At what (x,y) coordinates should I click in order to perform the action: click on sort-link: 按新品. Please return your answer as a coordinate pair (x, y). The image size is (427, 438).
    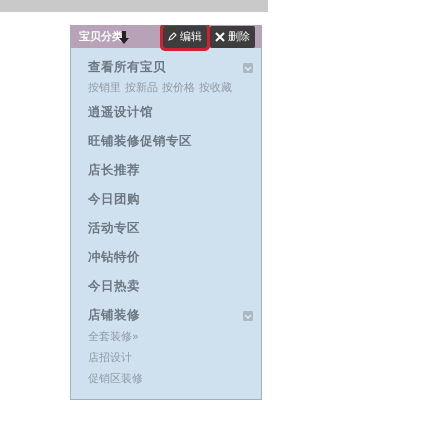
    Looking at the image, I should click on (141, 87).